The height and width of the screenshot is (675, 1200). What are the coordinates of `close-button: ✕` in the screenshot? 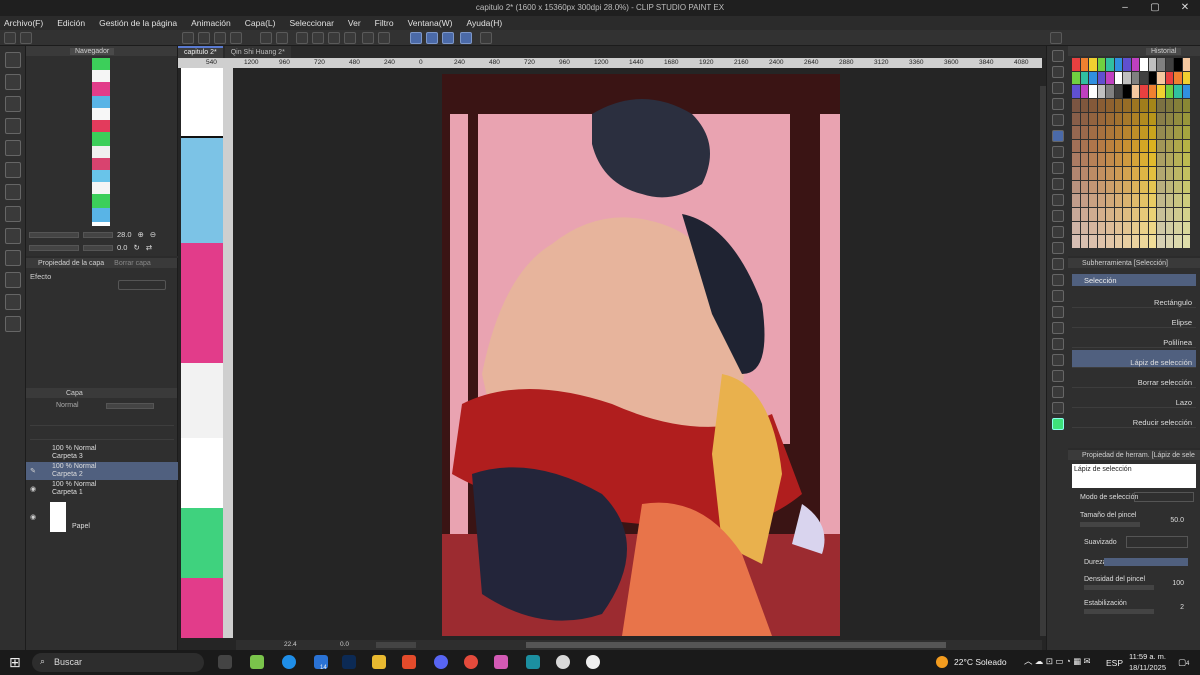 It's located at (1185, 8).